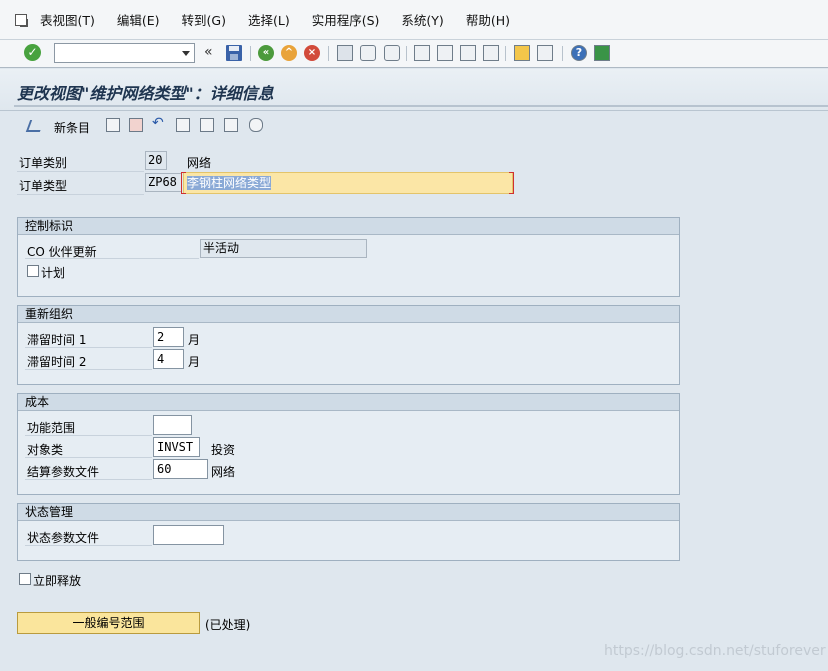 The image size is (828, 671). What do you see at coordinates (136, 125) in the screenshot?
I see `delete-icon` at bounding box center [136, 125].